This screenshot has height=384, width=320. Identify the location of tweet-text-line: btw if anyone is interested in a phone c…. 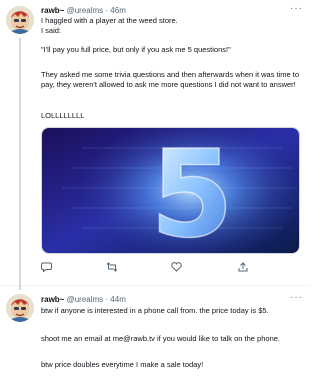
(155, 310).